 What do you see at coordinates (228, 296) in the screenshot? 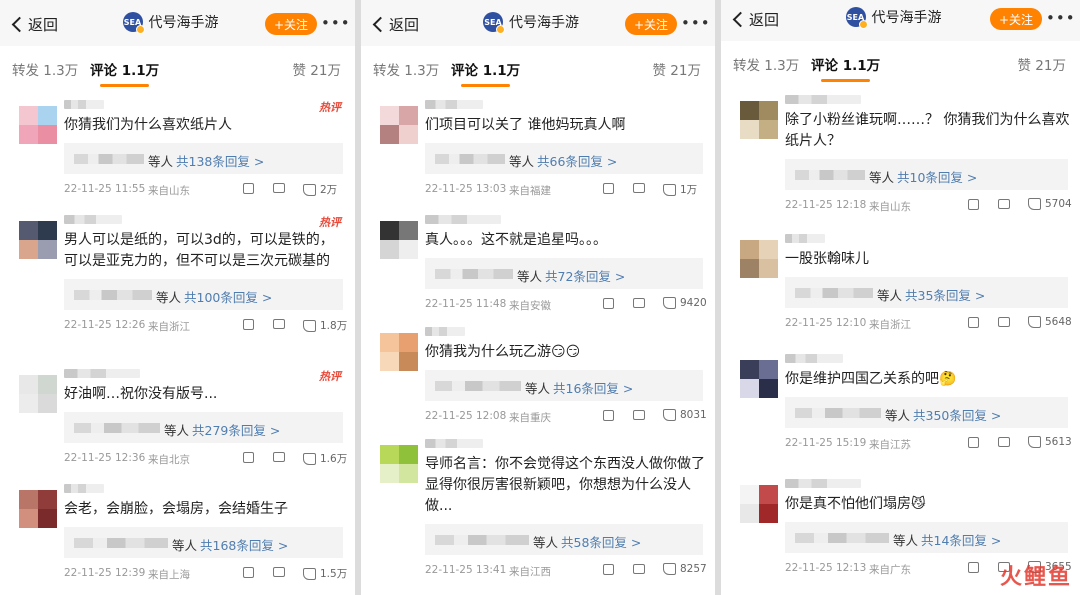
I see `reply-count-link: 共100条回复 >` at bounding box center [228, 296].